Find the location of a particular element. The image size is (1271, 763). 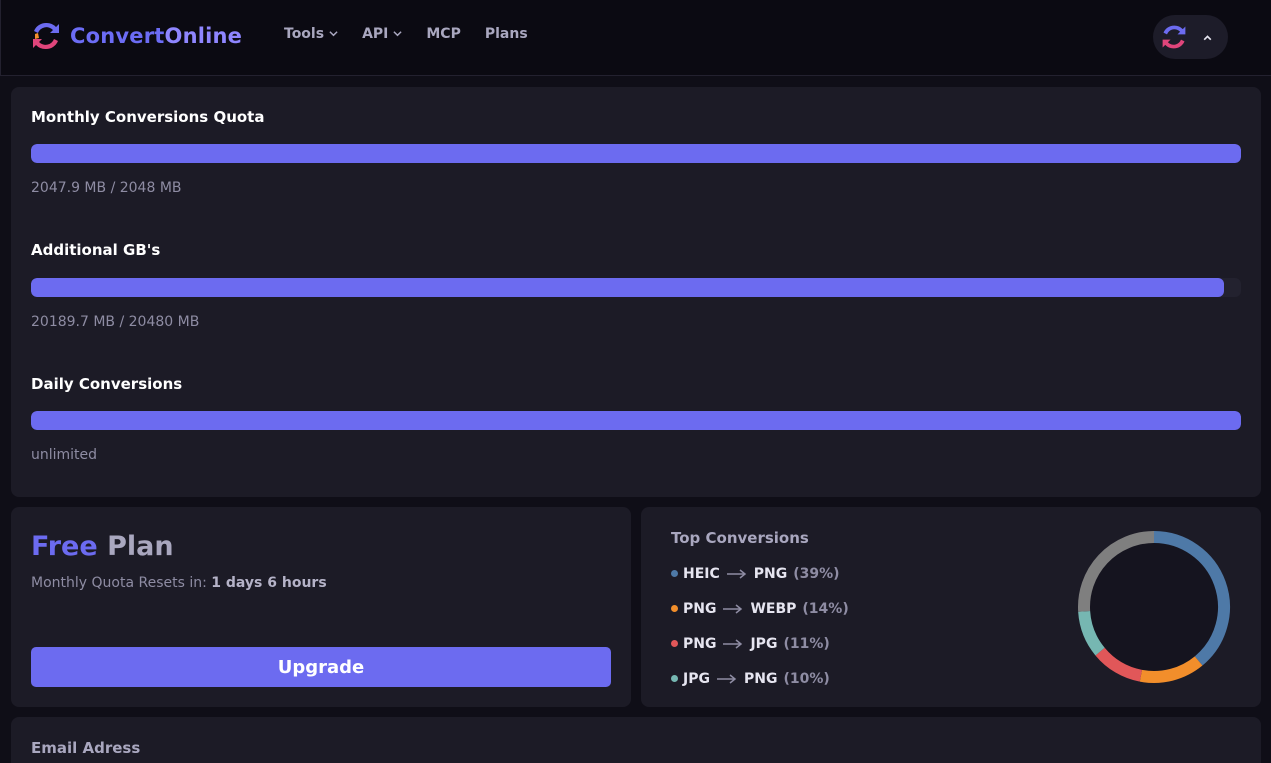

list-item: PNG JPG (11%) is located at coordinates (760, 643).